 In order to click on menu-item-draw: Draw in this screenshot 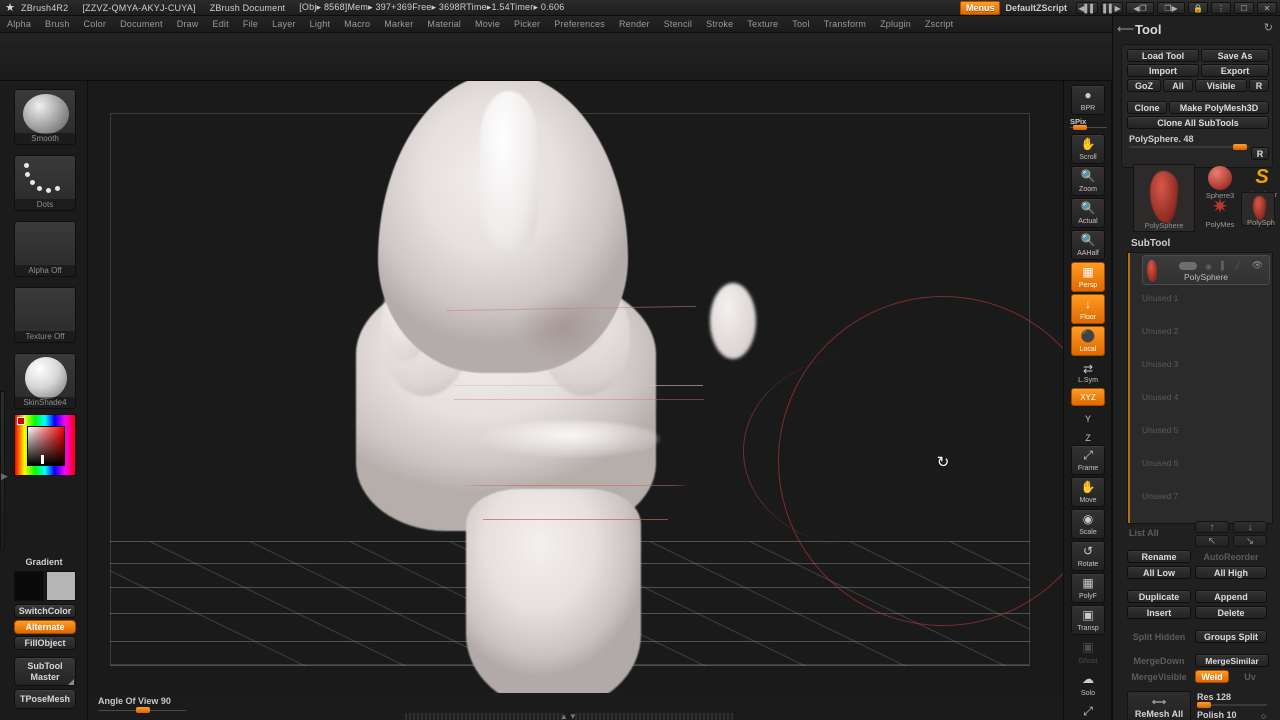, I will do `click(188, 24)`.